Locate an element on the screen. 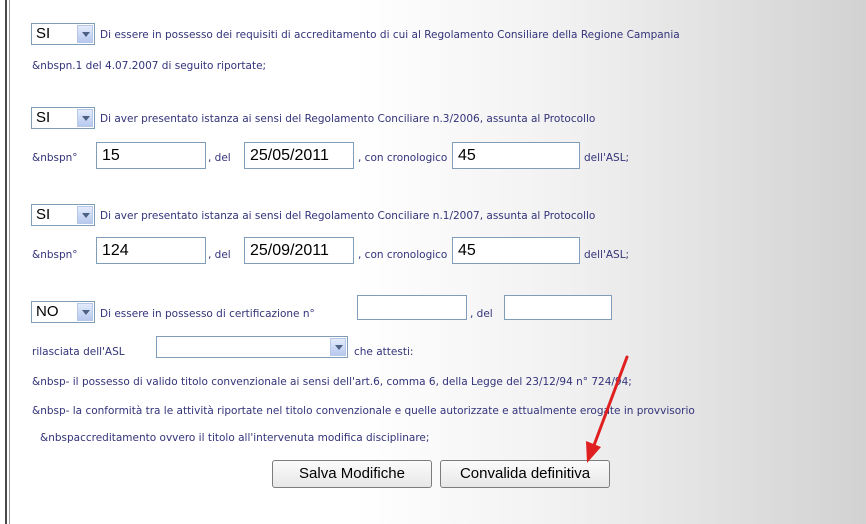 The image size is (866, 524). annotation-arrow-icon is located at coordinates (607, 409).